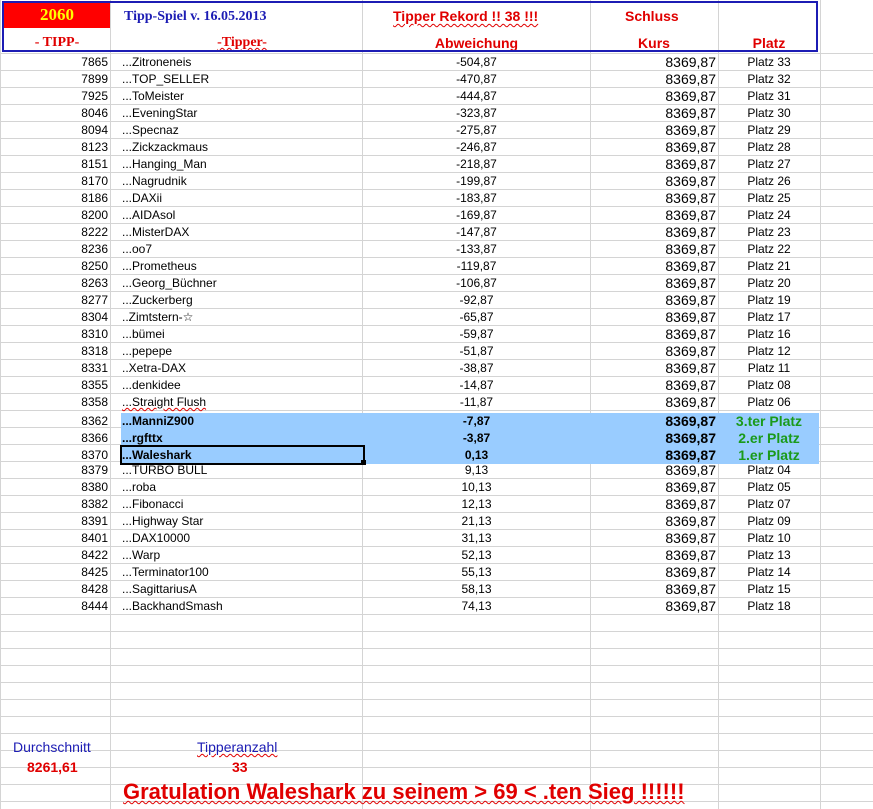 The image size is (873, 809). Describe the element at coordinates (769, 62) in the screenshot. I see `platz-cell: Platz 33` at that location.